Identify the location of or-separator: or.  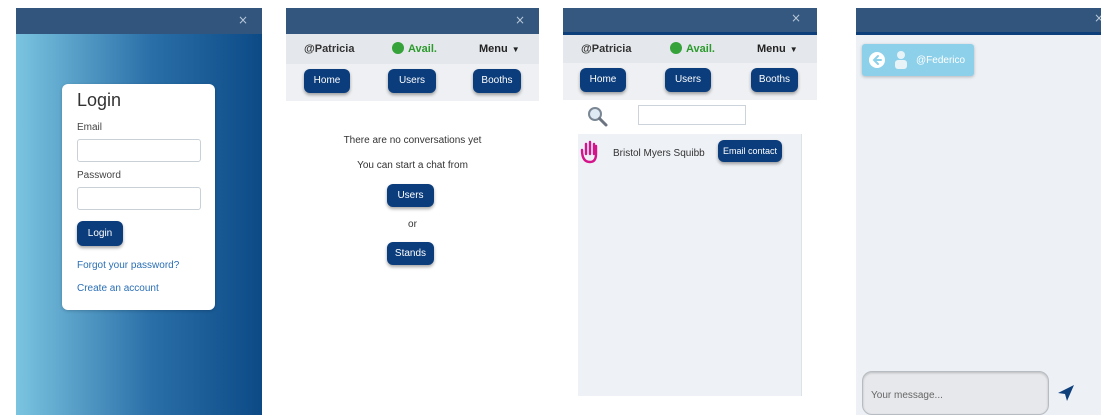
(412, 224).